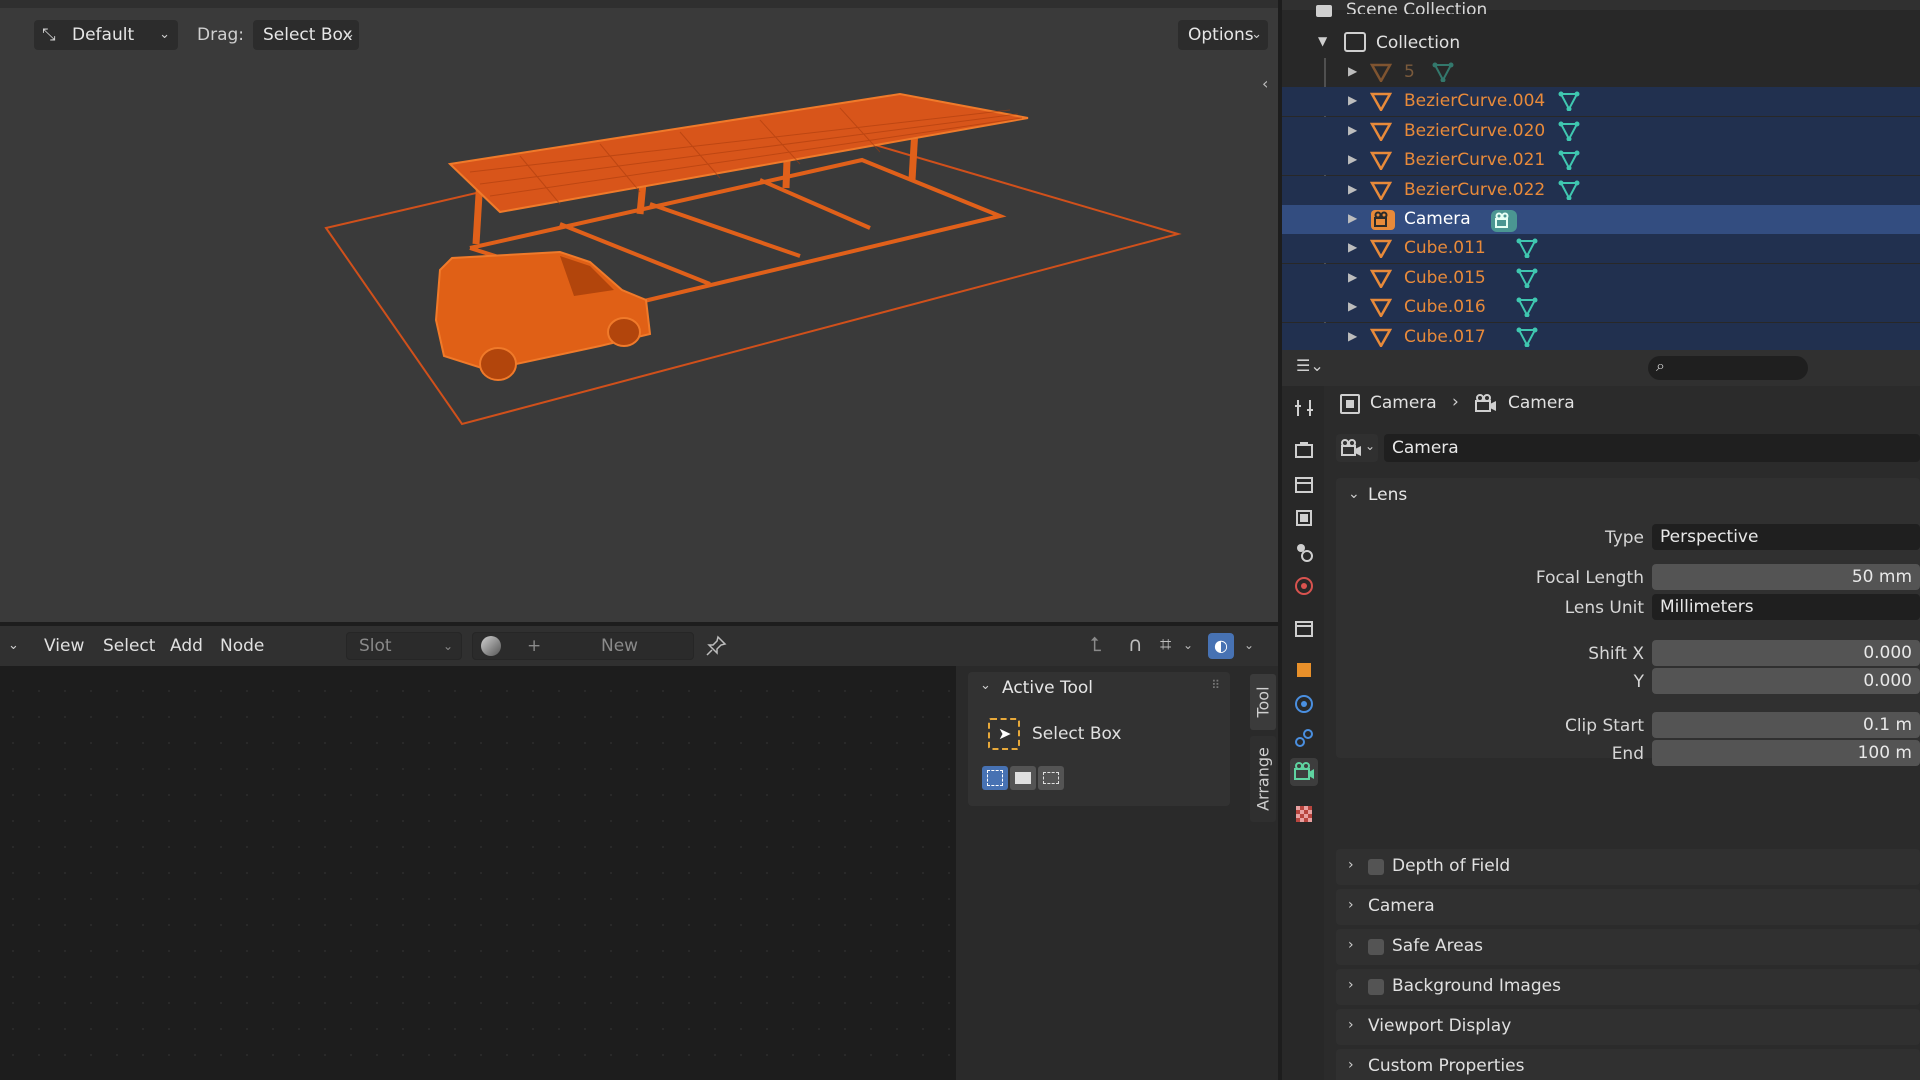 The height and width of the screenshot is (1080, 1920). I want to click on outliner-row: ▶ BezierCurve.004, so click(1601, 102).